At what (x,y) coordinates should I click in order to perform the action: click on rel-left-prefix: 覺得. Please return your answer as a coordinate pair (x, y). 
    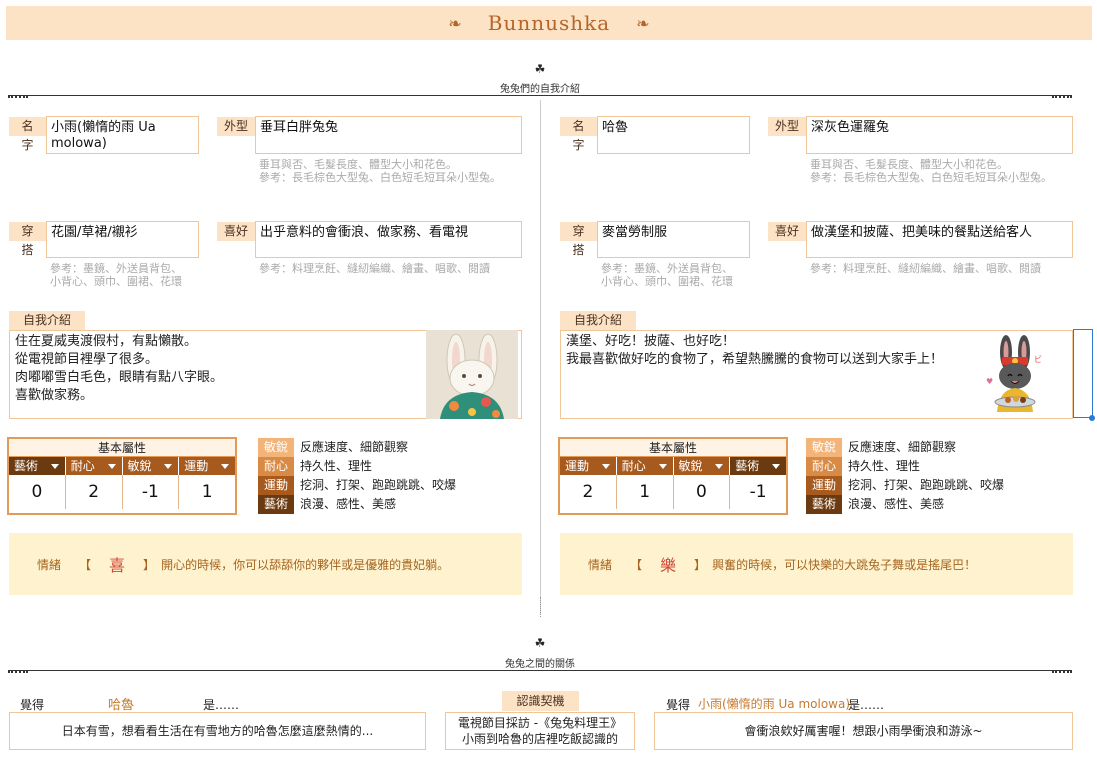
    Looking at the image, I should click on (32, 705).